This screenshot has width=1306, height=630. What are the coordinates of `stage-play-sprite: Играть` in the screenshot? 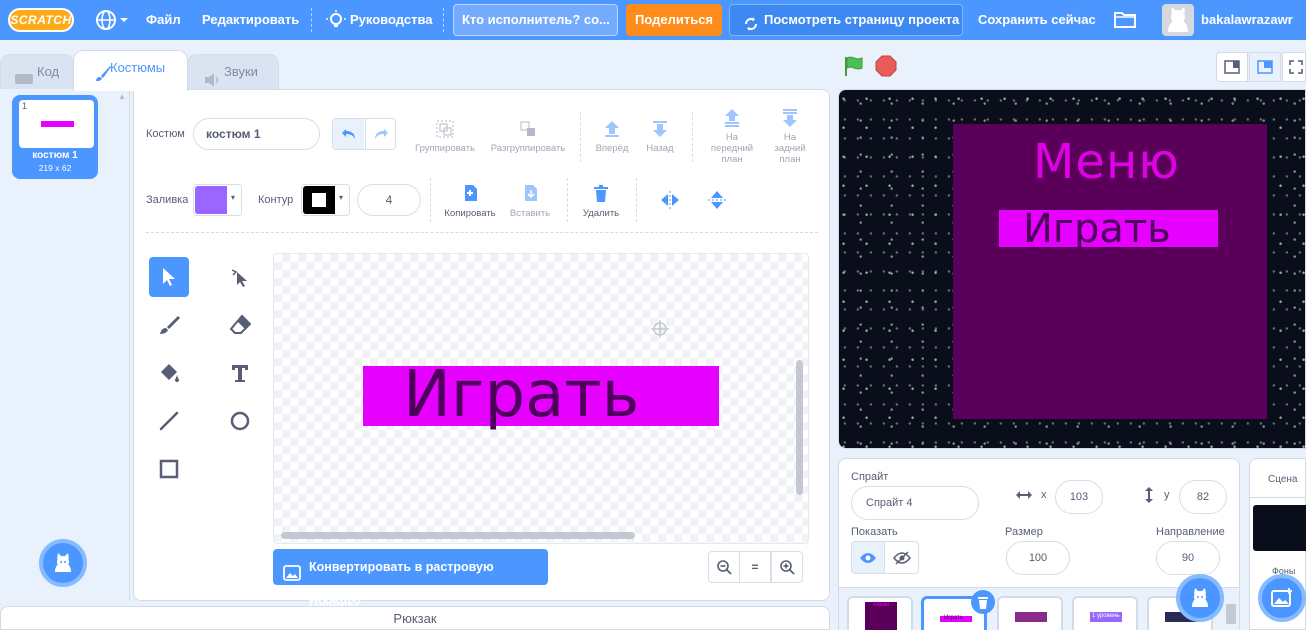 It's located at (1108, 229).